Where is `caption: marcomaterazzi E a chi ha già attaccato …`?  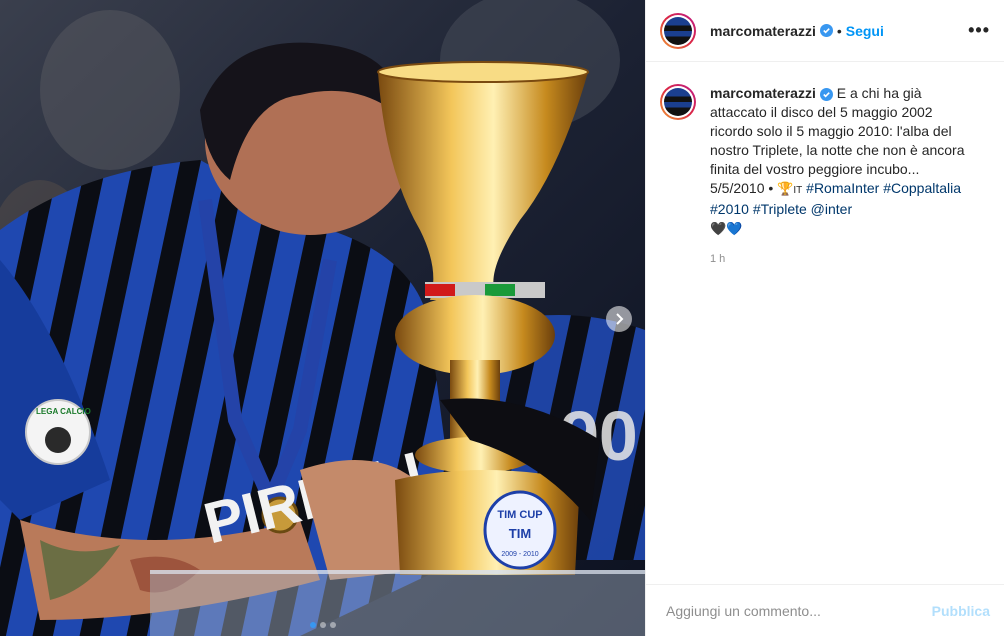
caption: marcomaterazzi E a chi ha già attaccato … is located at coordinates (825, 165).